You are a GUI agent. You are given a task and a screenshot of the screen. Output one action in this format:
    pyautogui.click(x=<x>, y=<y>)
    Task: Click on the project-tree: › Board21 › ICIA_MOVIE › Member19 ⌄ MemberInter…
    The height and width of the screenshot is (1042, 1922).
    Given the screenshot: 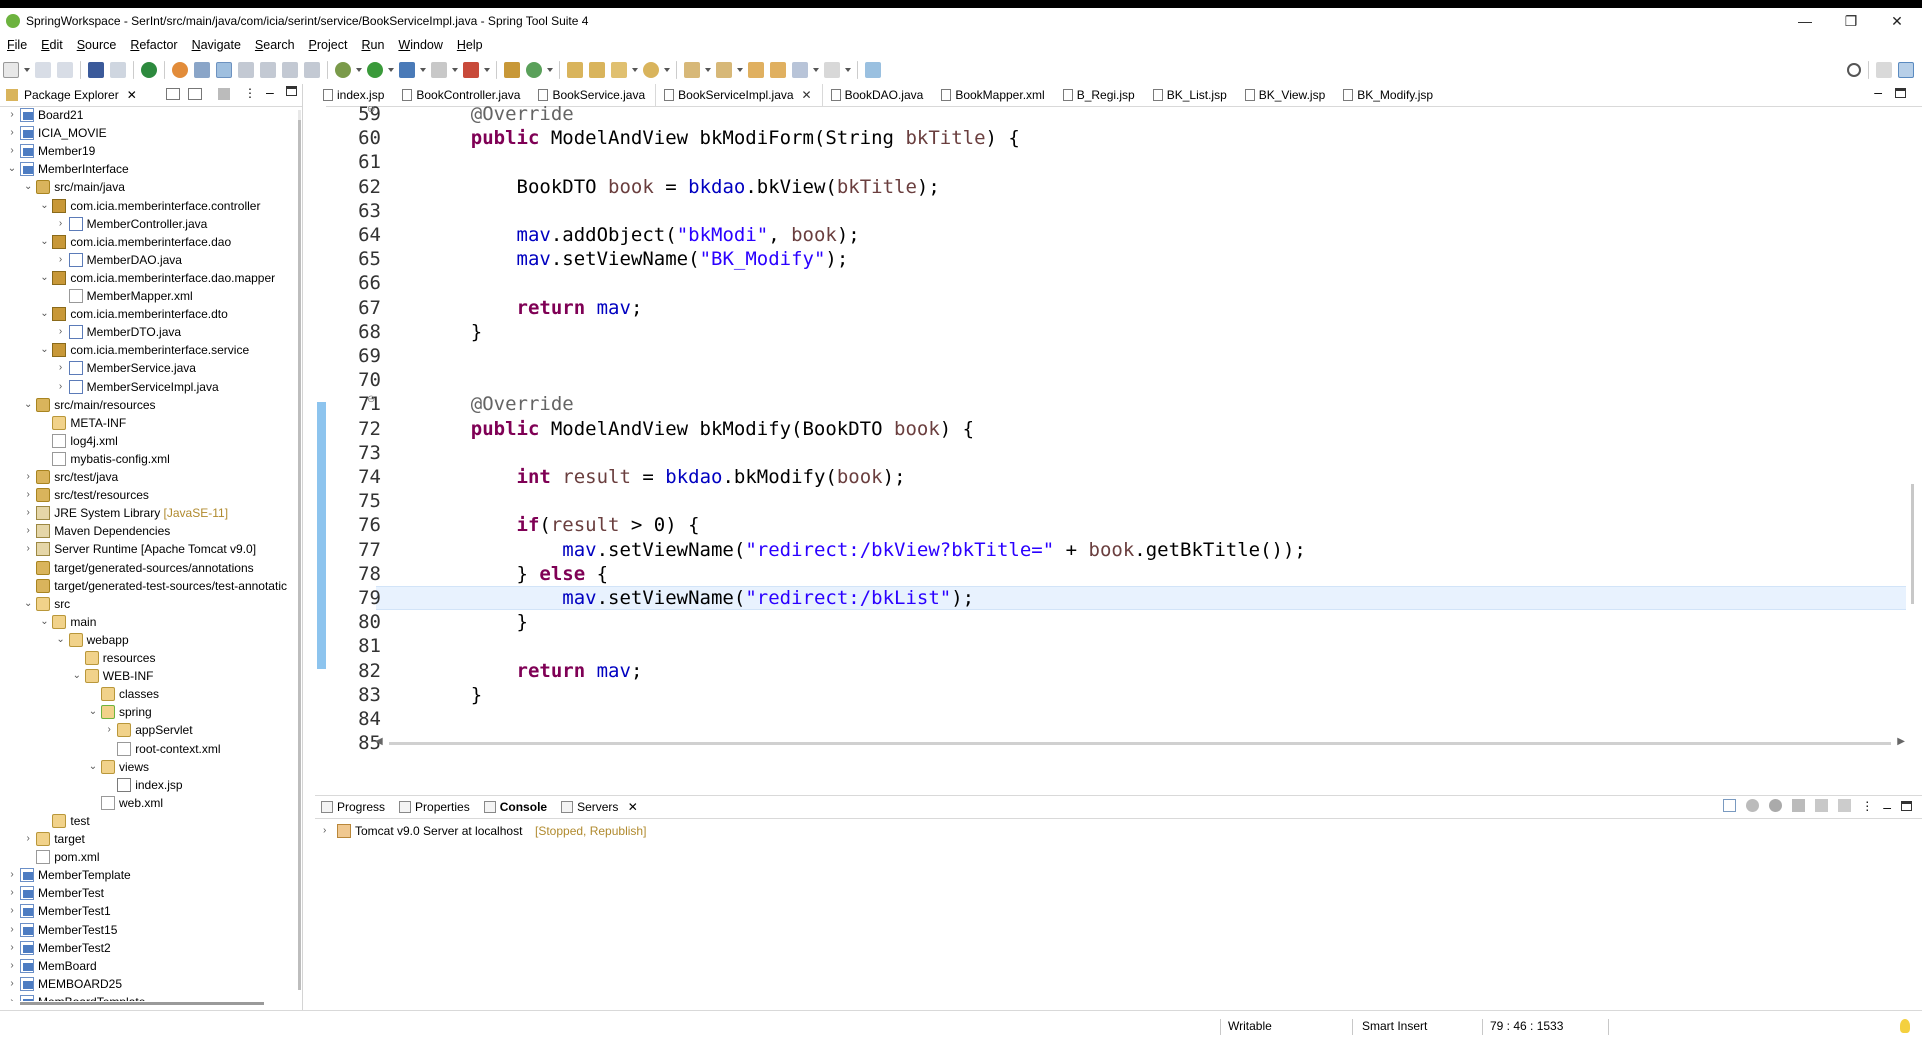 What is the action you would take?
    pyautogui.click(x=150, y=553)
    